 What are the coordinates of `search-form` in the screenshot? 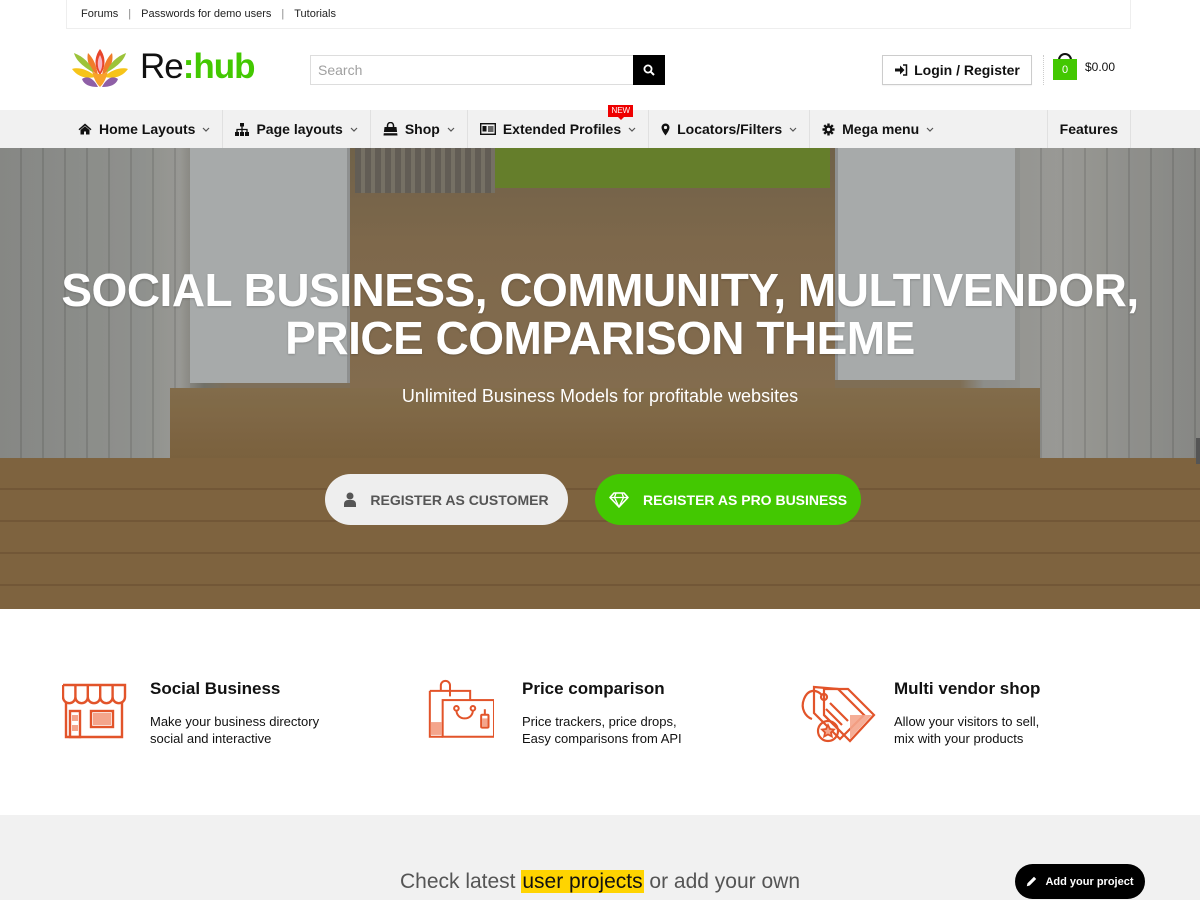 It's located at (487, 70).